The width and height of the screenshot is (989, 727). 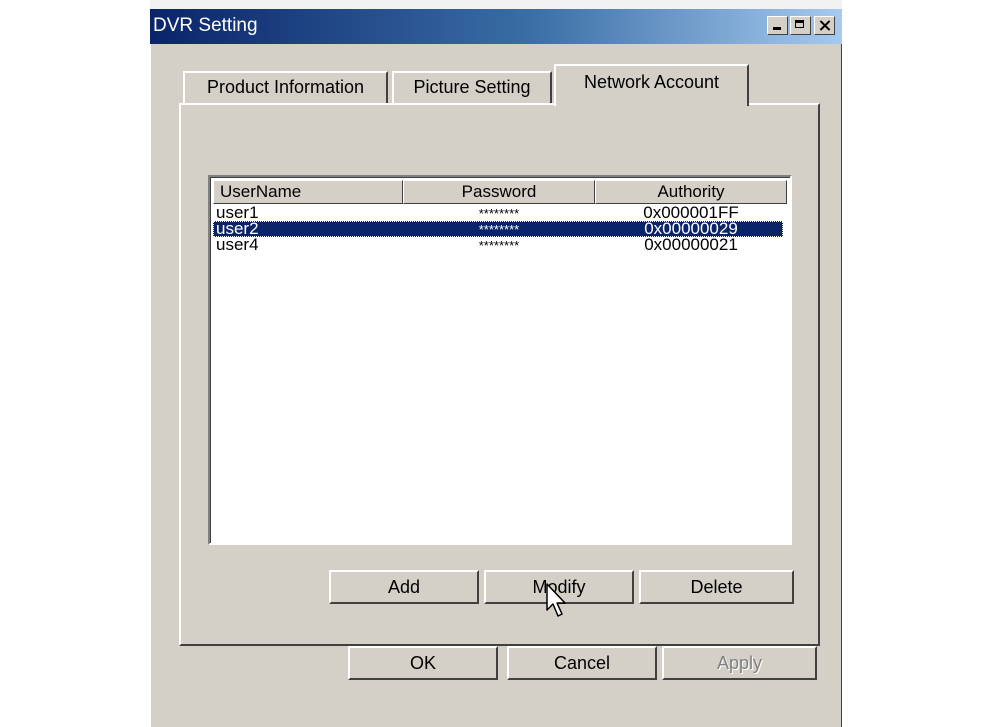 I want to click on window-title: DVR Setting, so click(x=205, y=25).